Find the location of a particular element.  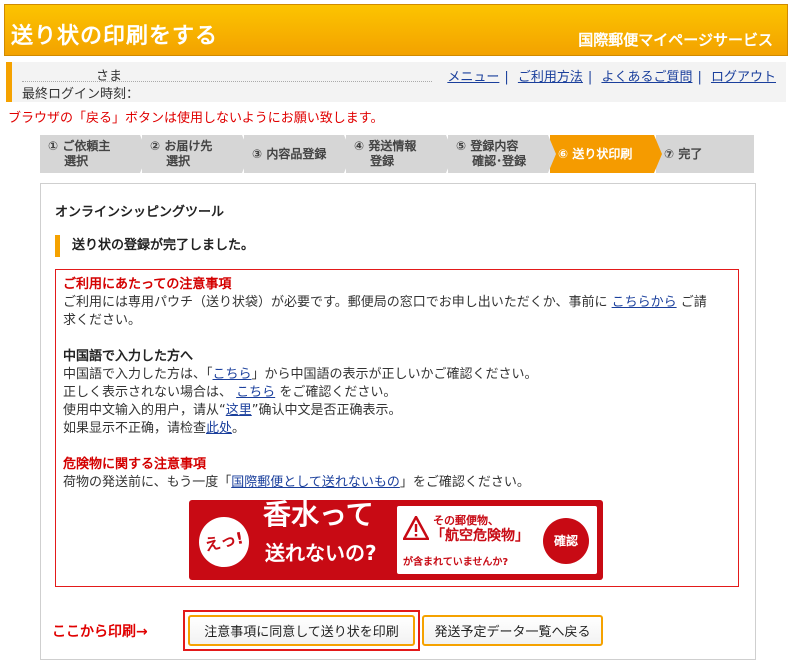

chinese-line-1: 中国語で入力した方は、「こちら」から中国語の表示が正しいかご確認ください。 is located at coordinates (397, 375).